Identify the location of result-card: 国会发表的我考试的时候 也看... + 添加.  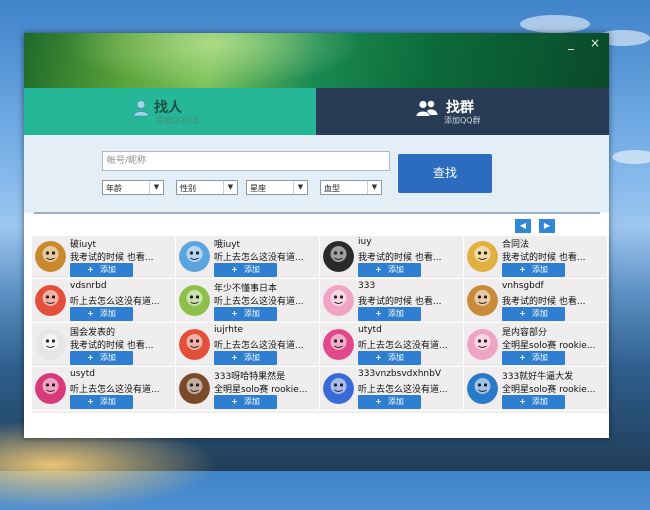
(104, 345).